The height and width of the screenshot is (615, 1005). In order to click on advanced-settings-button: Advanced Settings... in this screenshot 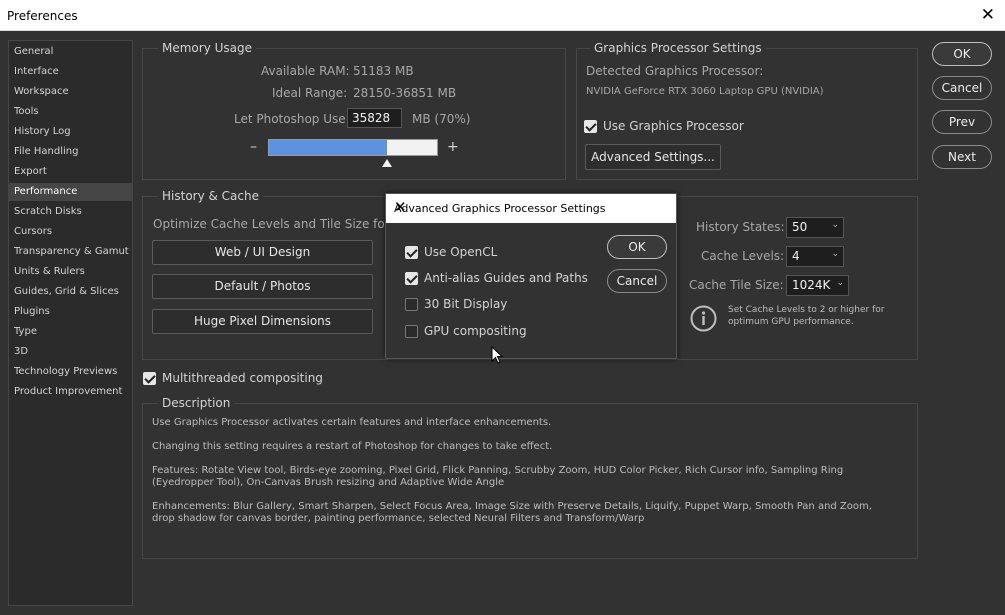, I will do `click(653, 157)`.